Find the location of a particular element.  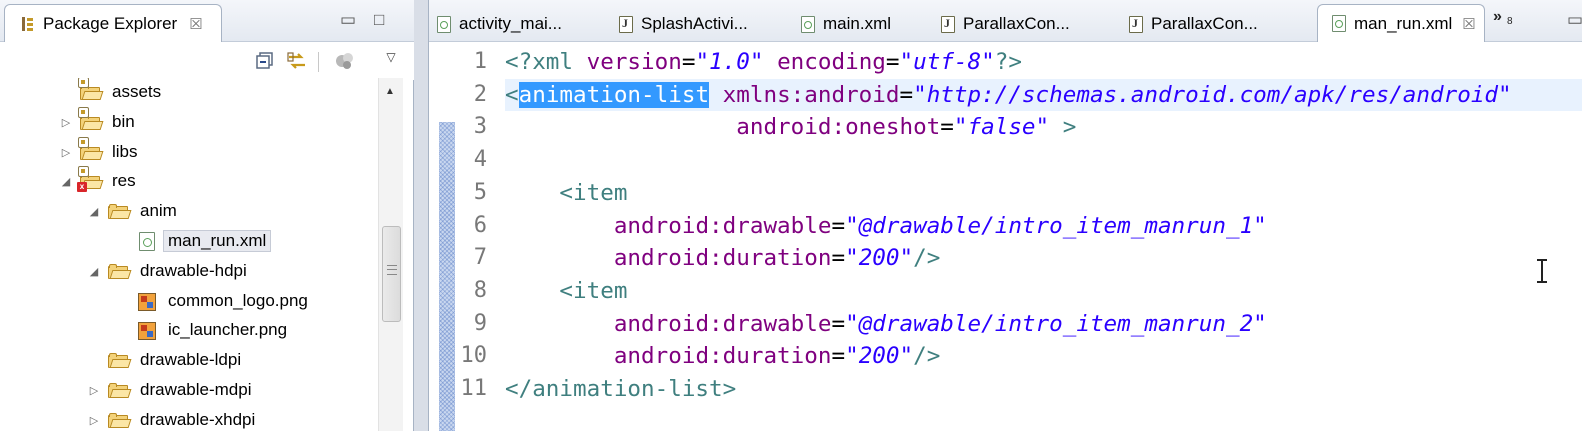

tree-item-libs: ▷ libs is located at coordinates (189, 152).